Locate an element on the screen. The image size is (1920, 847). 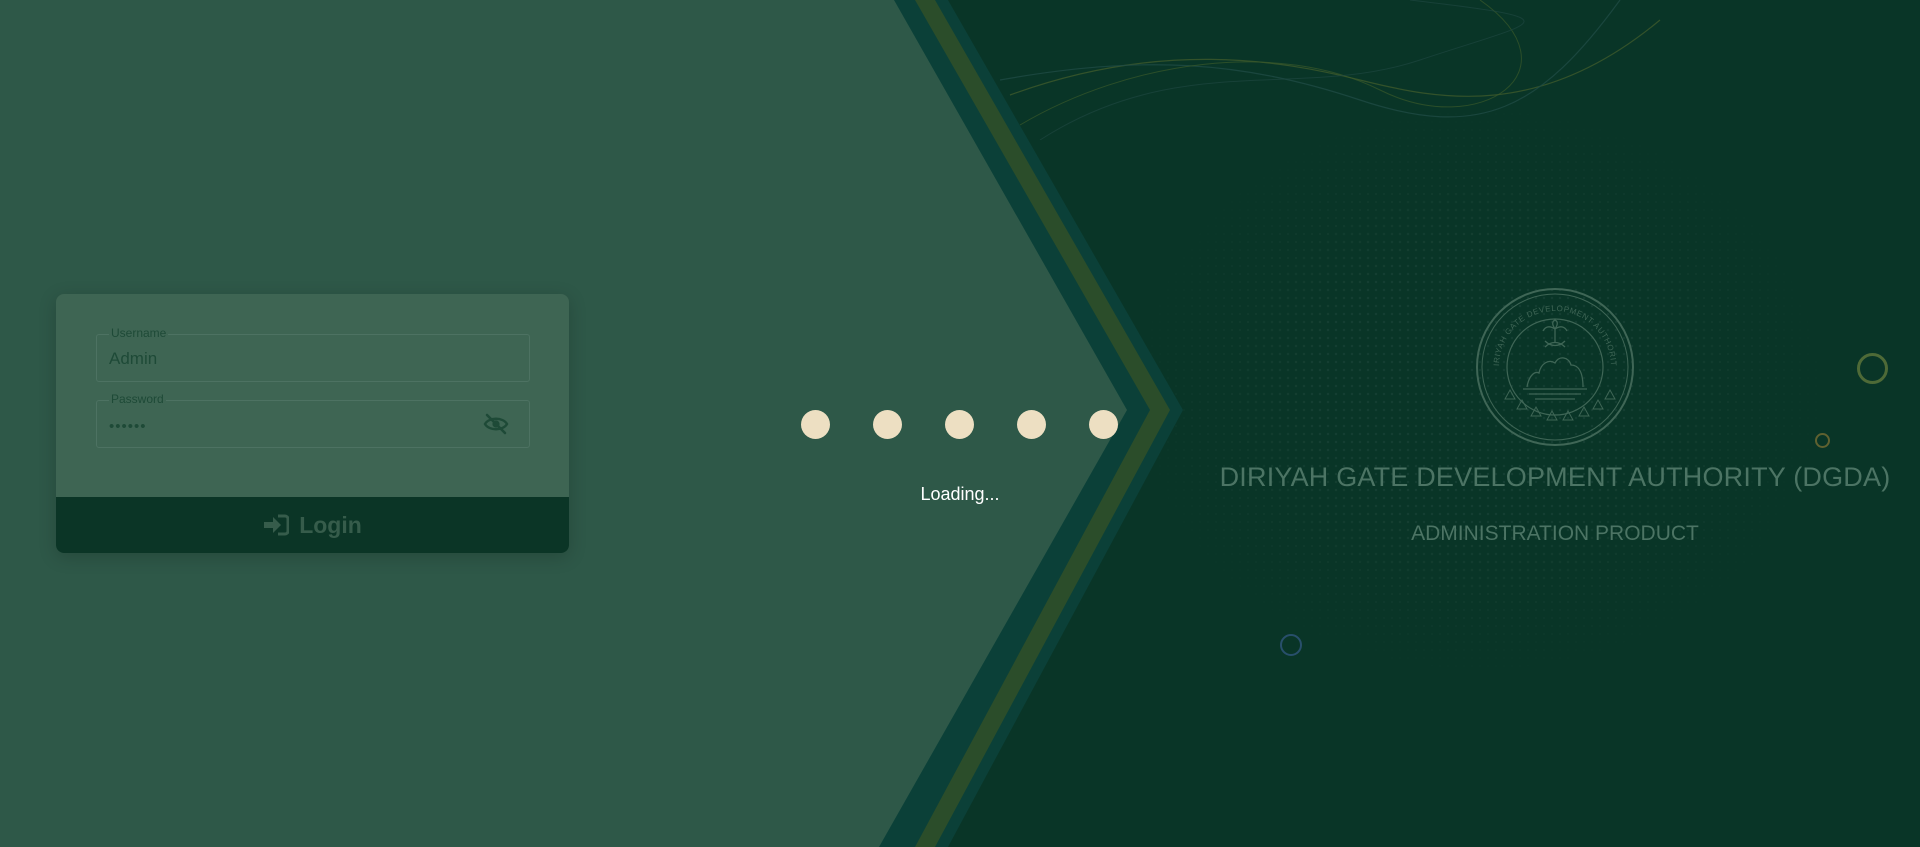
username-input: Admin is located at coordinates (133, 359).